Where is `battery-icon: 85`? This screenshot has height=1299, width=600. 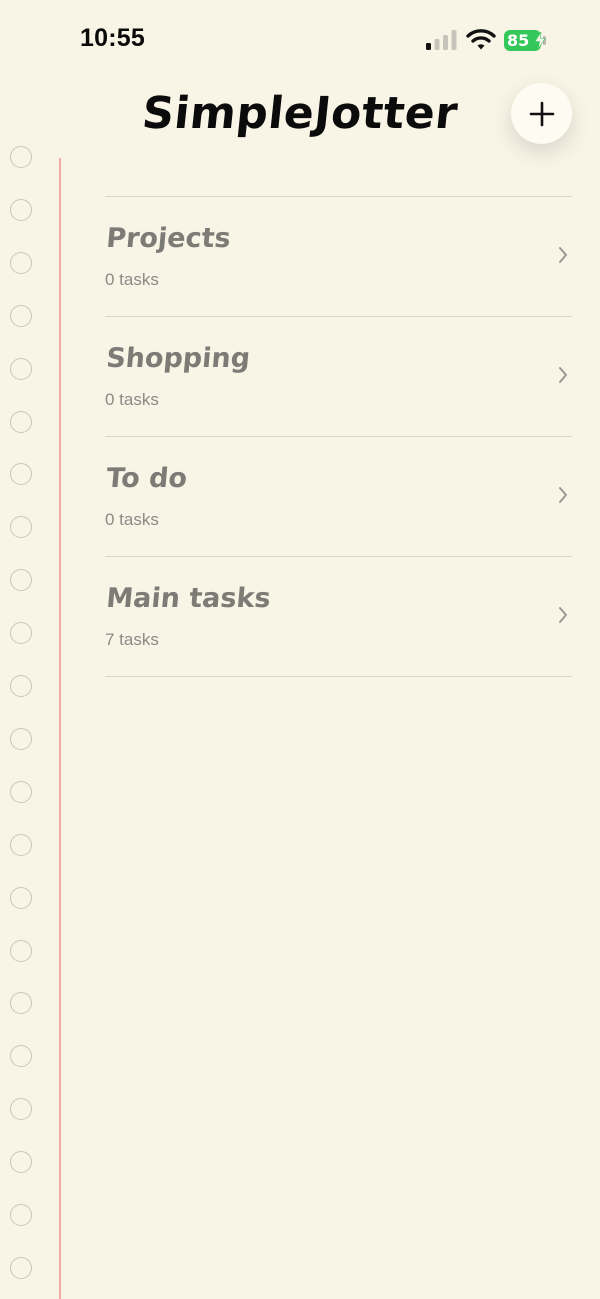
battery-icon: 85 is located at coordinates (526, 40).